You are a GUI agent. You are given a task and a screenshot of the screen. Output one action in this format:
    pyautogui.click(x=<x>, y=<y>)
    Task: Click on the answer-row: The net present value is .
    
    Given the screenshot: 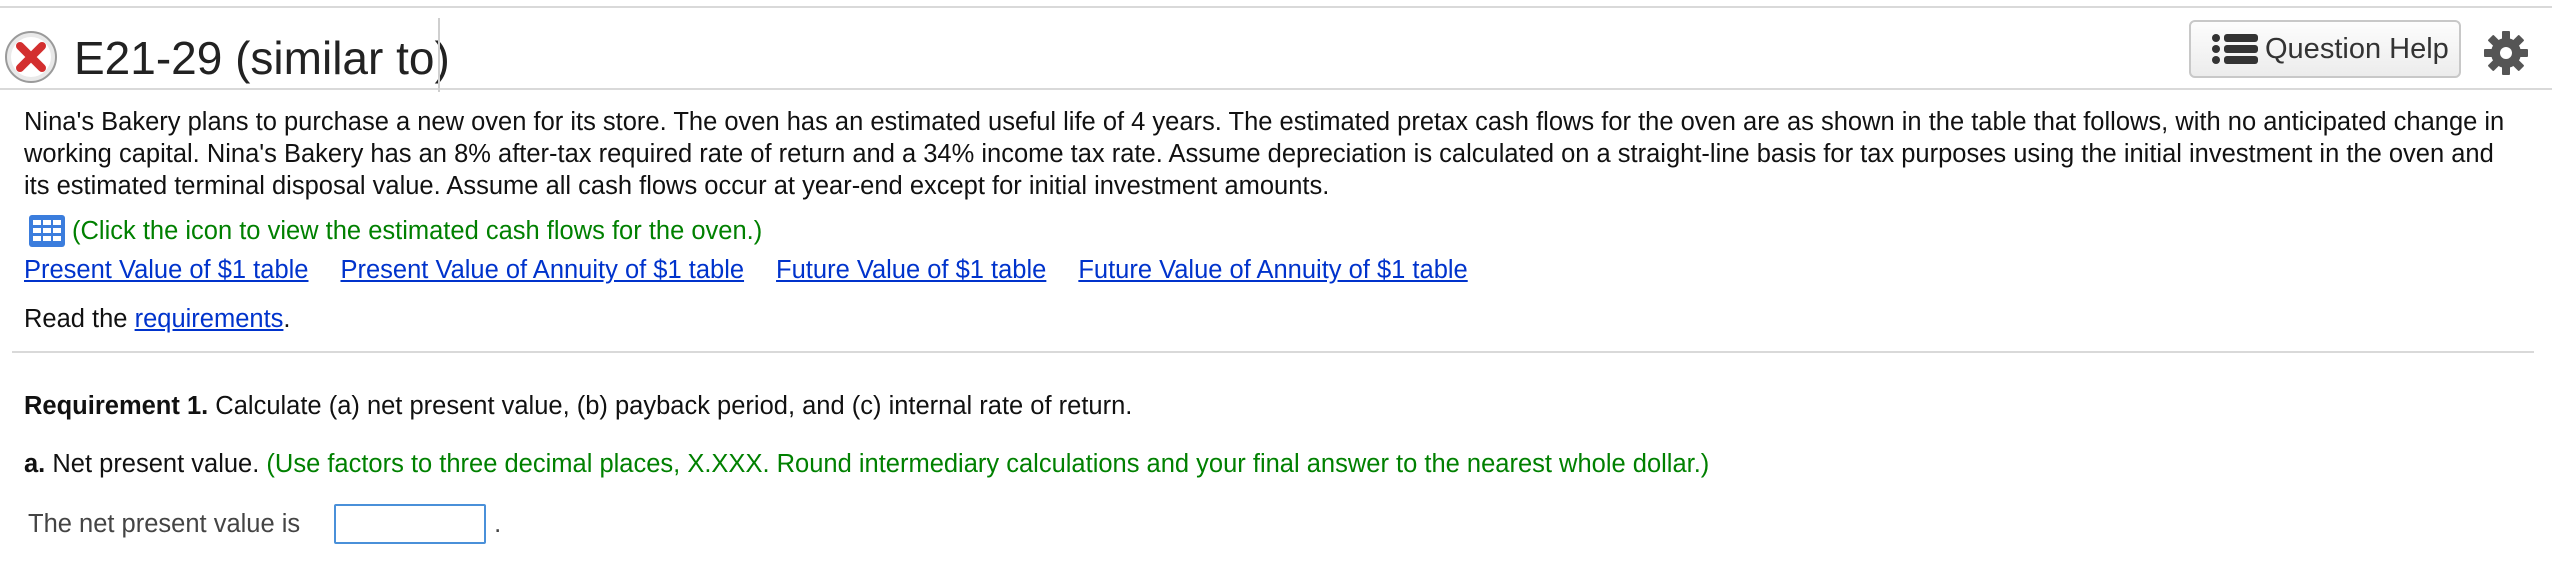 What is the action you would take?
    pyautogui.click(x=264, y=524)
    